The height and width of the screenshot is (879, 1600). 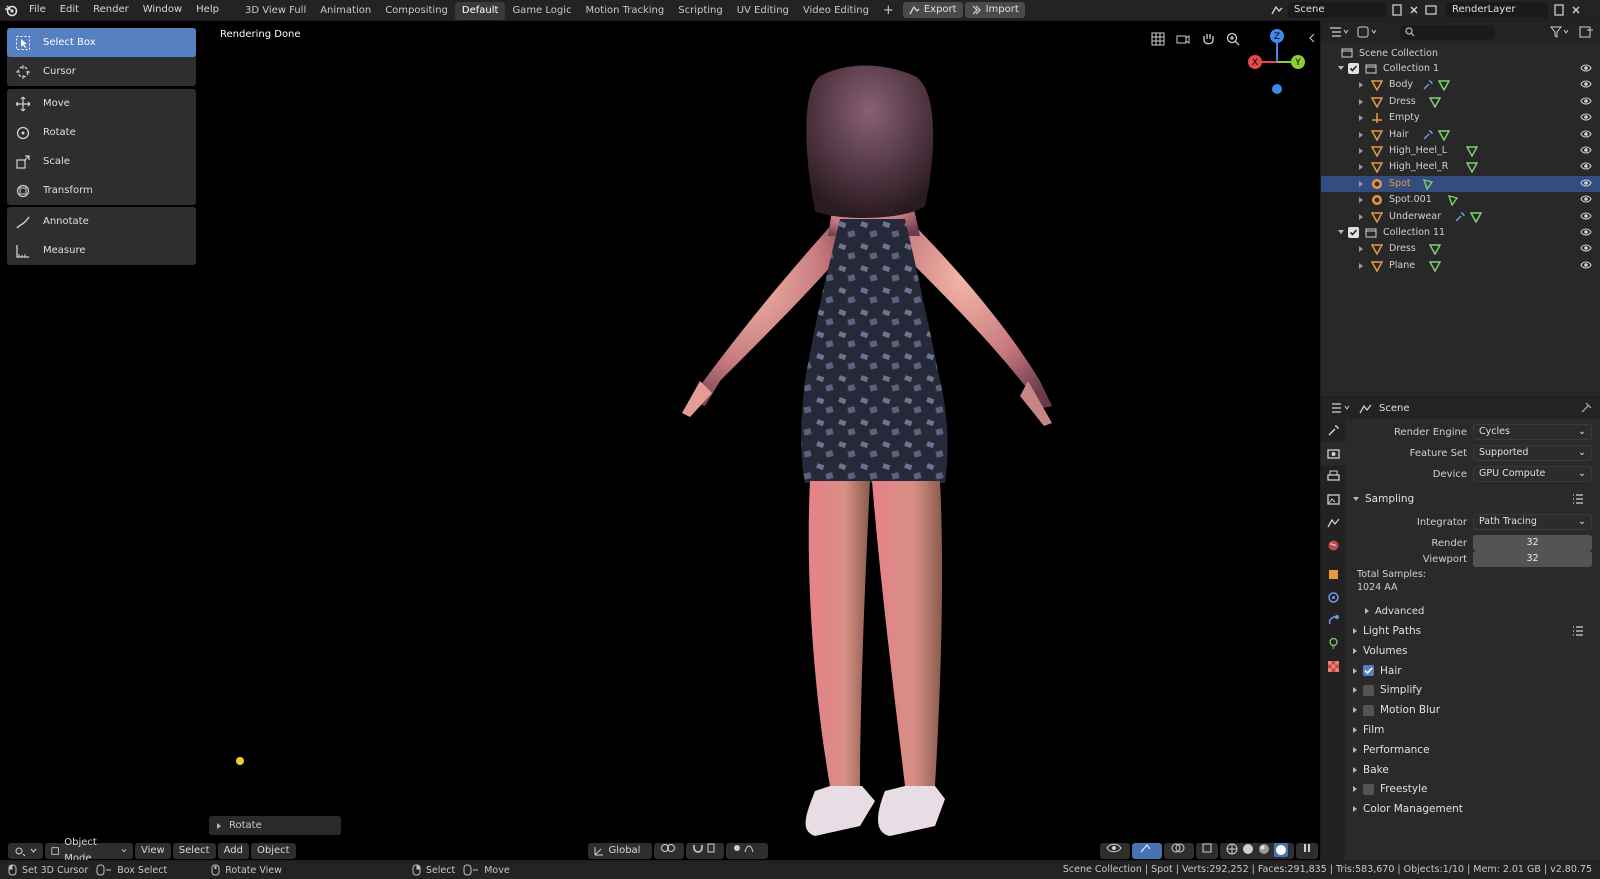 What do you see at coordinates (1472, 809) in the screenshot?
I see `panel-color-management: Color Management` at bounding box center [1472, 809].